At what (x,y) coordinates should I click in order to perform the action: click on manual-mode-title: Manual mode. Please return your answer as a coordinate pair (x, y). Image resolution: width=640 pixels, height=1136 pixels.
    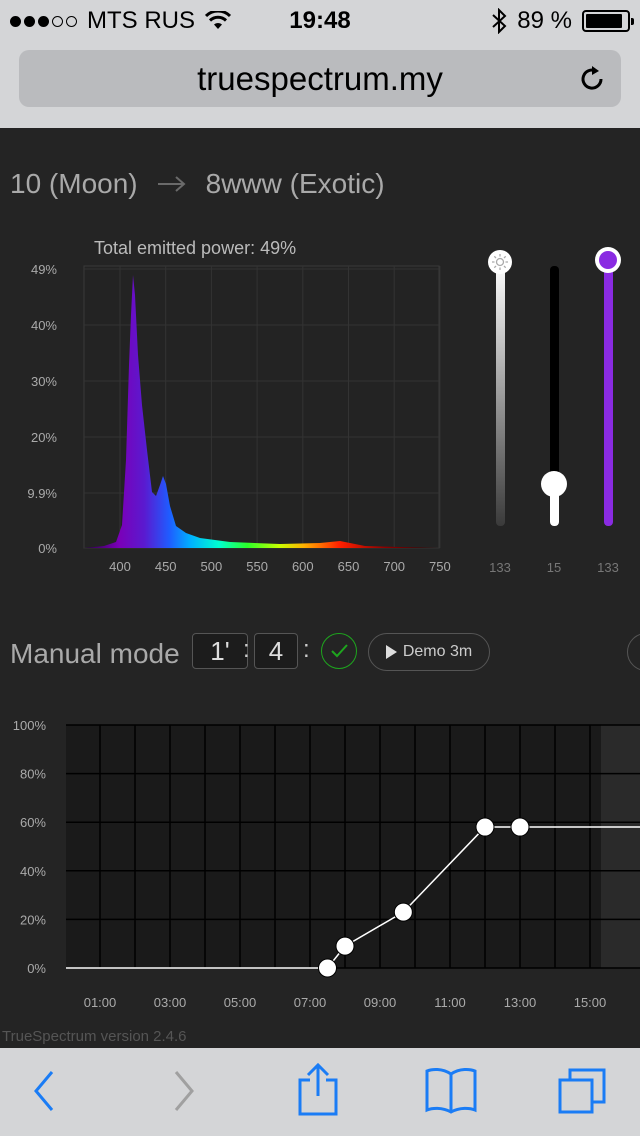
    Looking at the image, I should click on (95, 653).